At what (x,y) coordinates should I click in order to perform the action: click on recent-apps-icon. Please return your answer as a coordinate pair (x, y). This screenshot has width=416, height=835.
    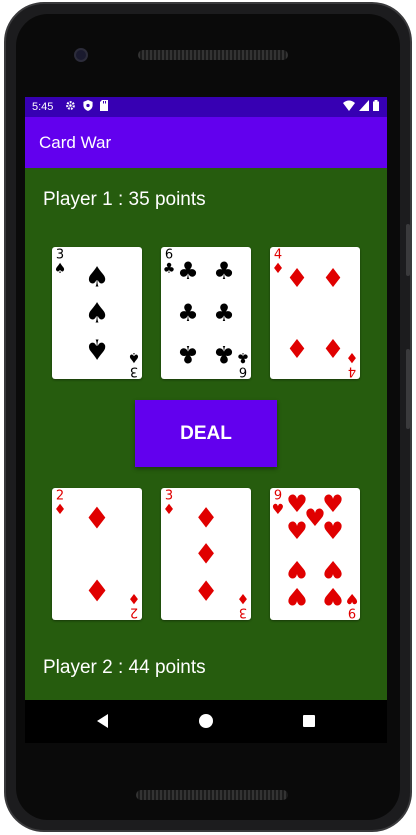
    Looking at the image, I should click on (309, 721).